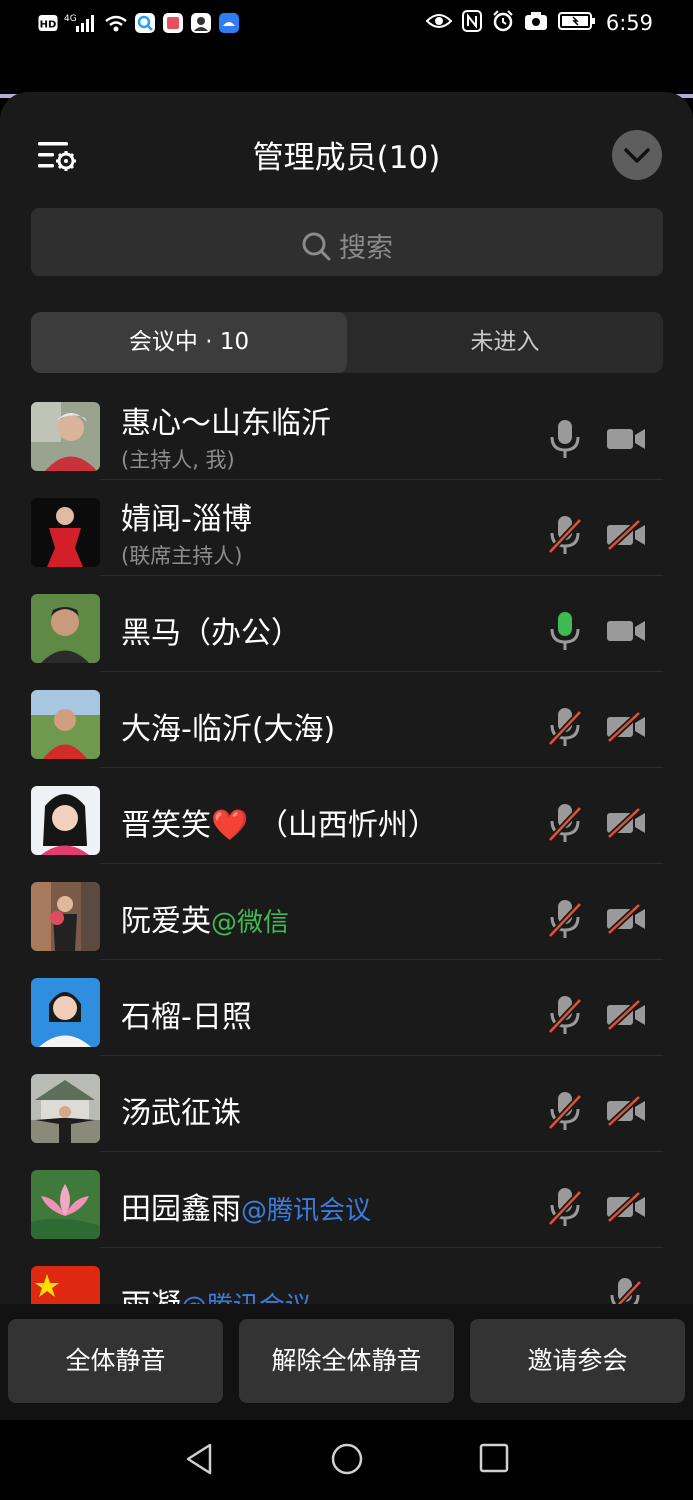  I want to click on hd-icon: HD, so click(48, 25).